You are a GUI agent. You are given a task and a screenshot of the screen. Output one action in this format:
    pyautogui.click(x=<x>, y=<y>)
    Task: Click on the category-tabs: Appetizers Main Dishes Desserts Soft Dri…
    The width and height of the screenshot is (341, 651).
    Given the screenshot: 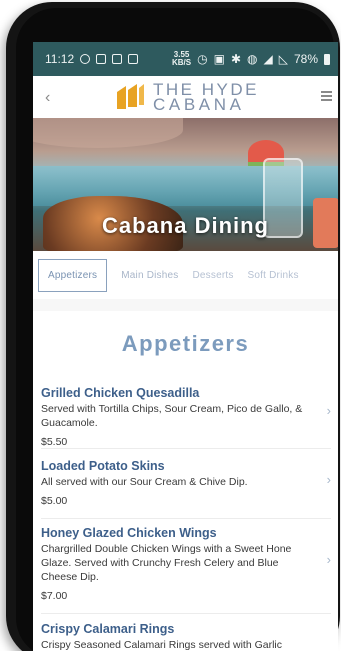 What is the action you would take?
    pyautogui.click(x=185, y=275)
    